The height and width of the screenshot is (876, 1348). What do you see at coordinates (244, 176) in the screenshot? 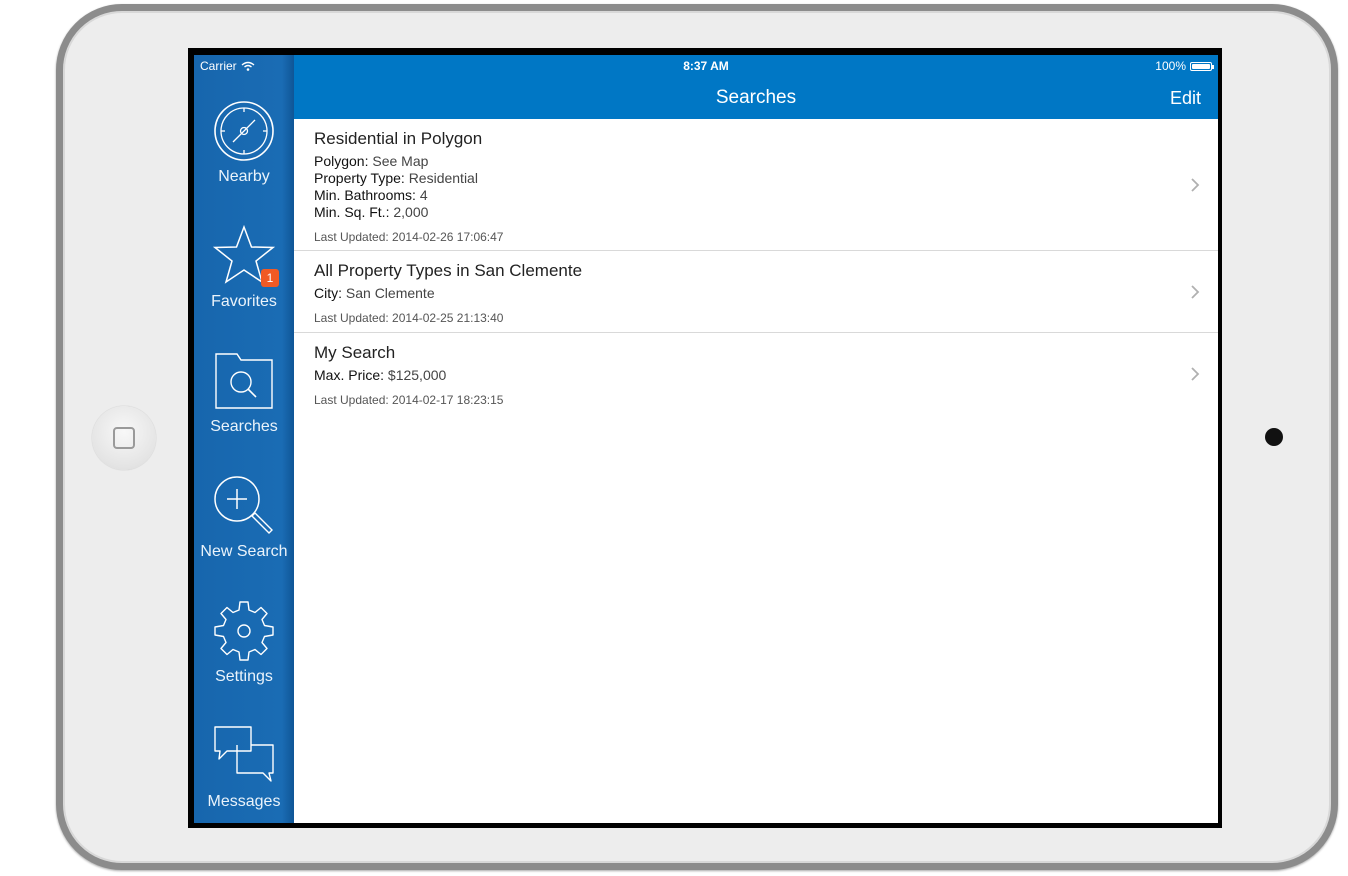
I see `tab-label: Nearby` at bounding box center [244, 176].